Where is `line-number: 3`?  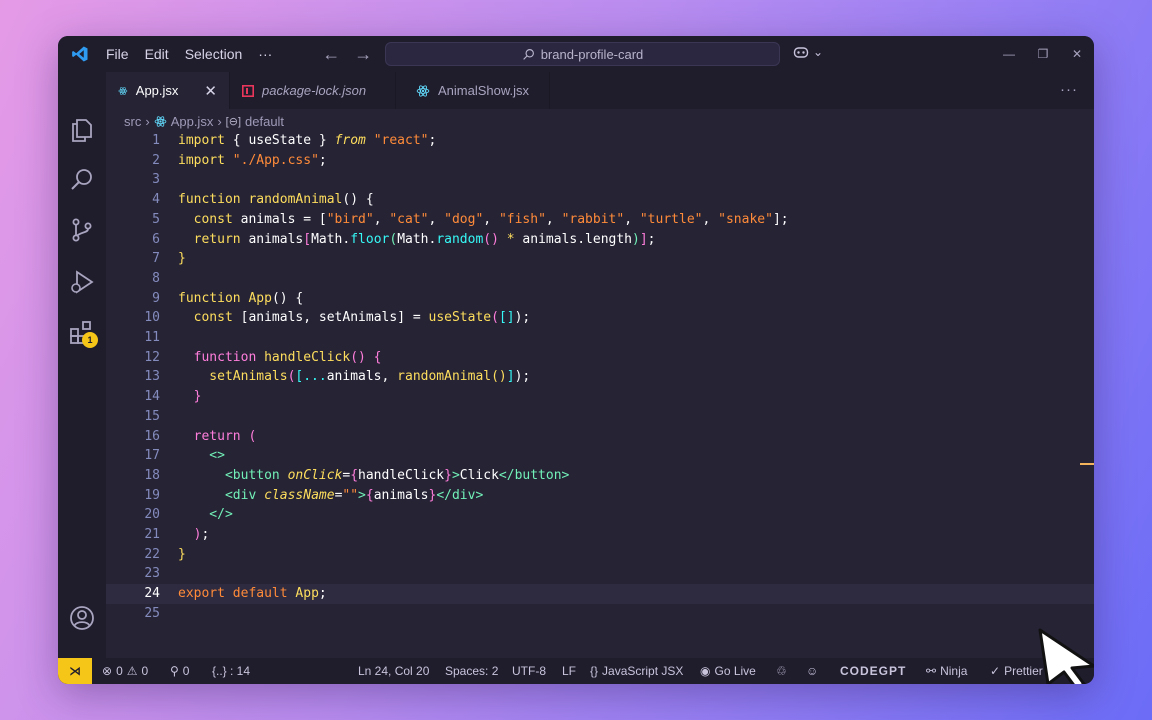 line-number: 3 is located at coordinates (156, 180).